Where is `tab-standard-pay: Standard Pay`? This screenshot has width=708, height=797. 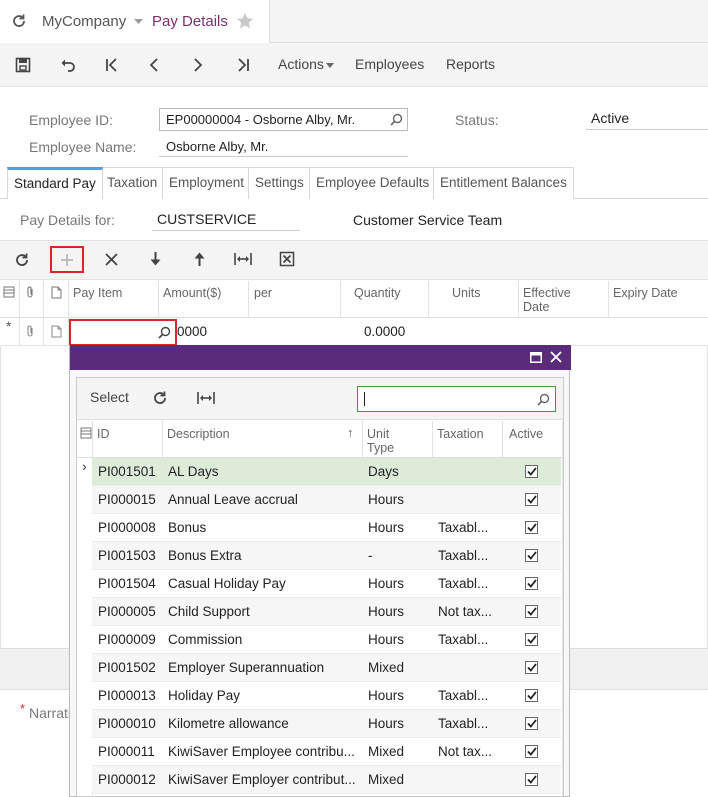
tab-standard-pay: Standard Pay is located at coordinates (55, 183).